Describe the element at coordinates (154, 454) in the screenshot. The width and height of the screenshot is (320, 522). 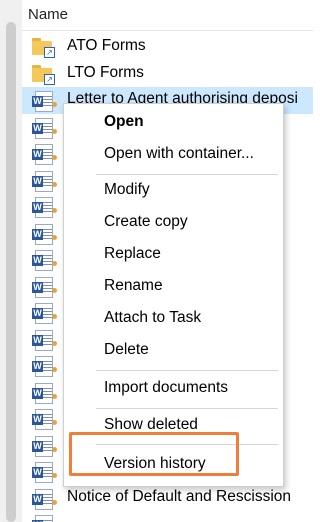
I see `version-history-highlight-box` at that location.